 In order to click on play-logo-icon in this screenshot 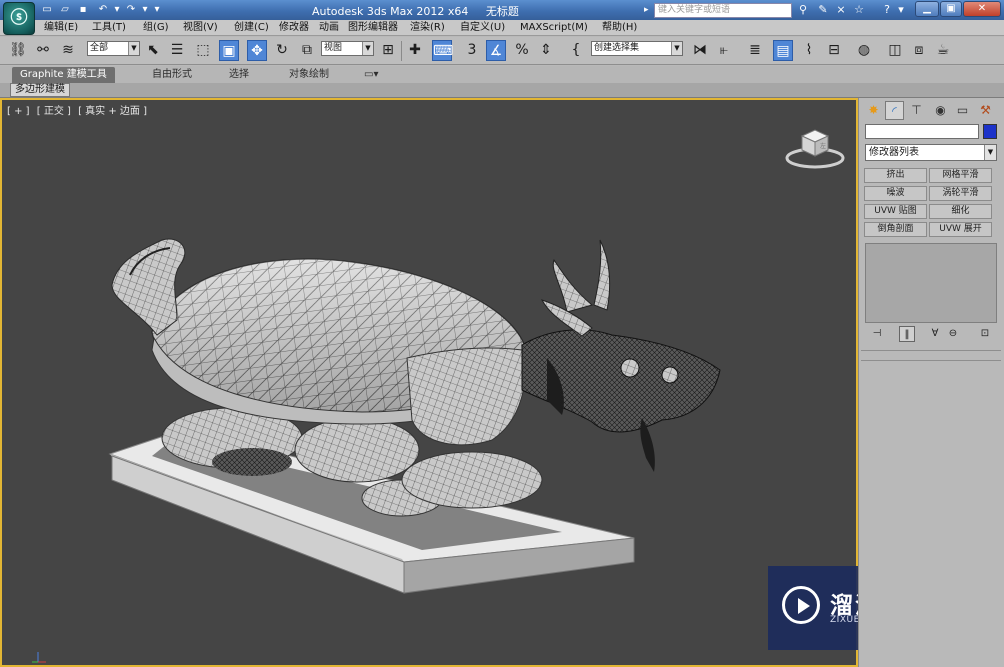, I will do `click(801, 605)`.